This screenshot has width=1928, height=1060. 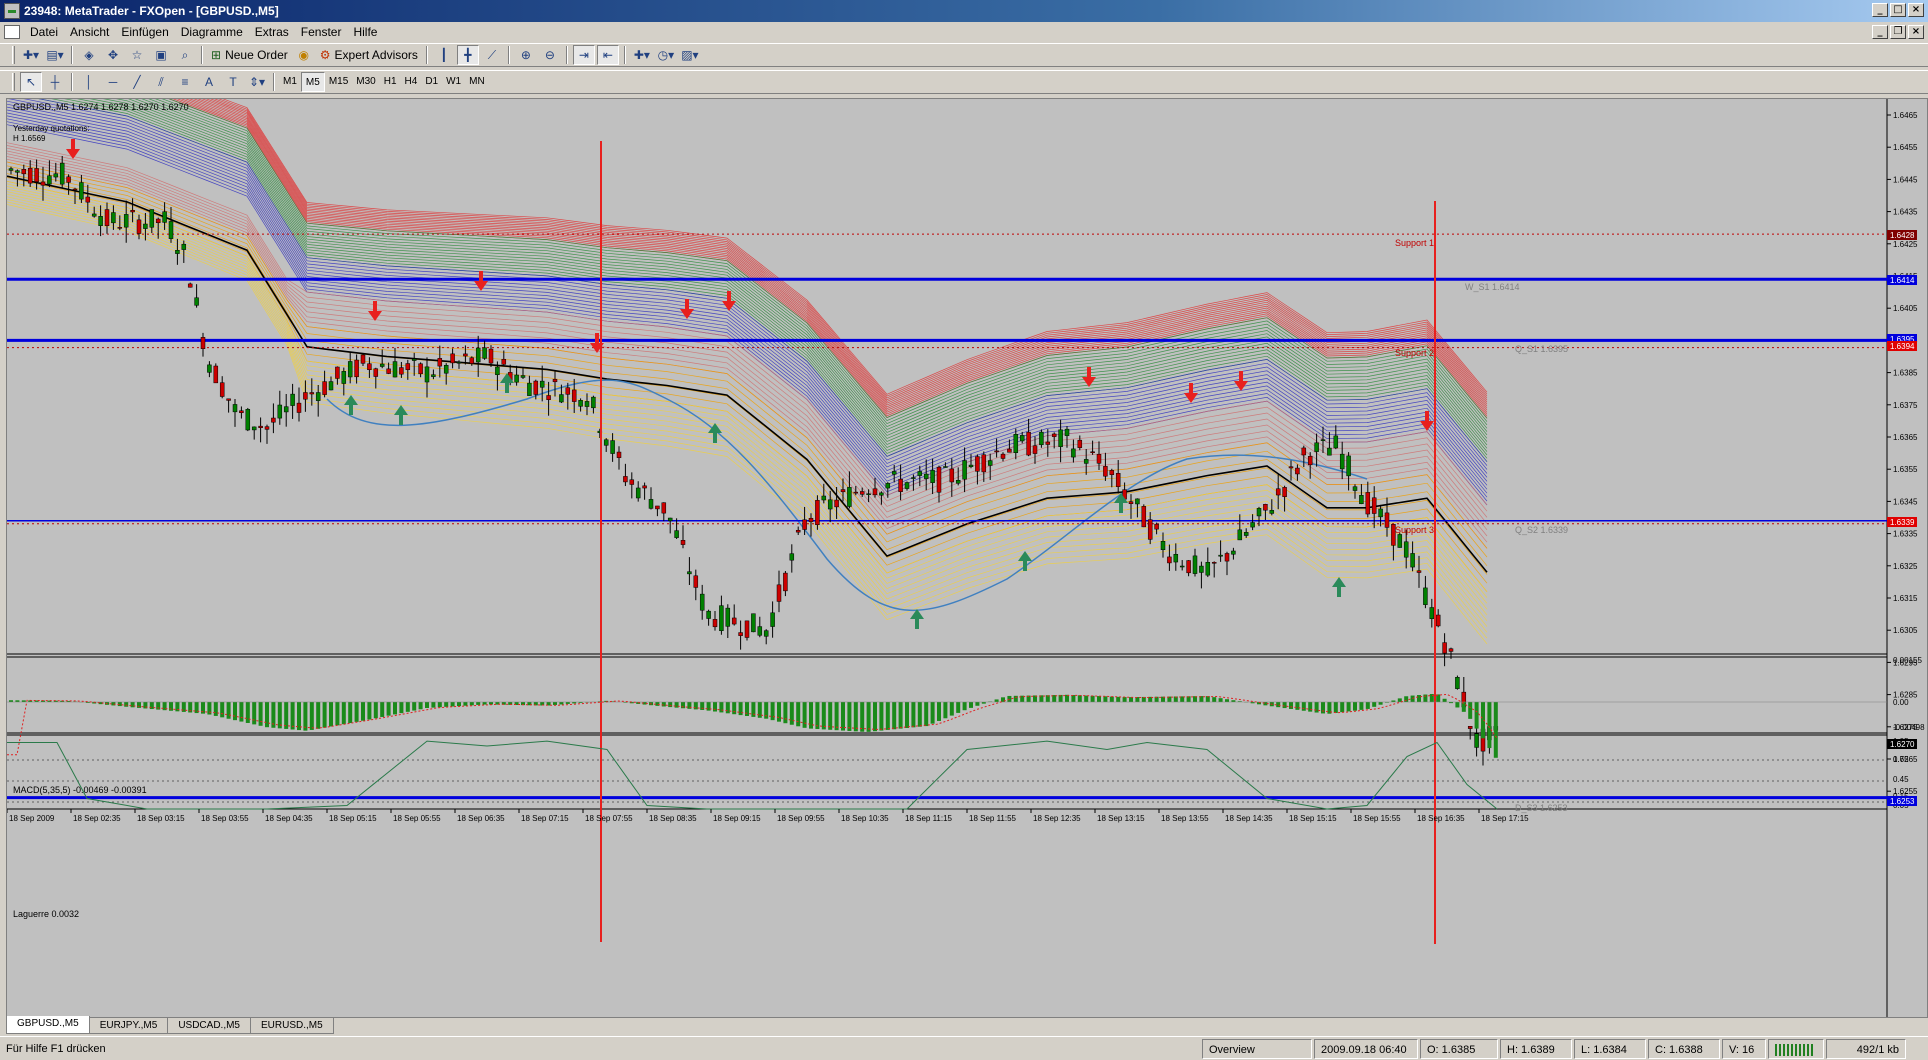 I want to click on periods-icon: ◷▾, so click(x=666, y=55).